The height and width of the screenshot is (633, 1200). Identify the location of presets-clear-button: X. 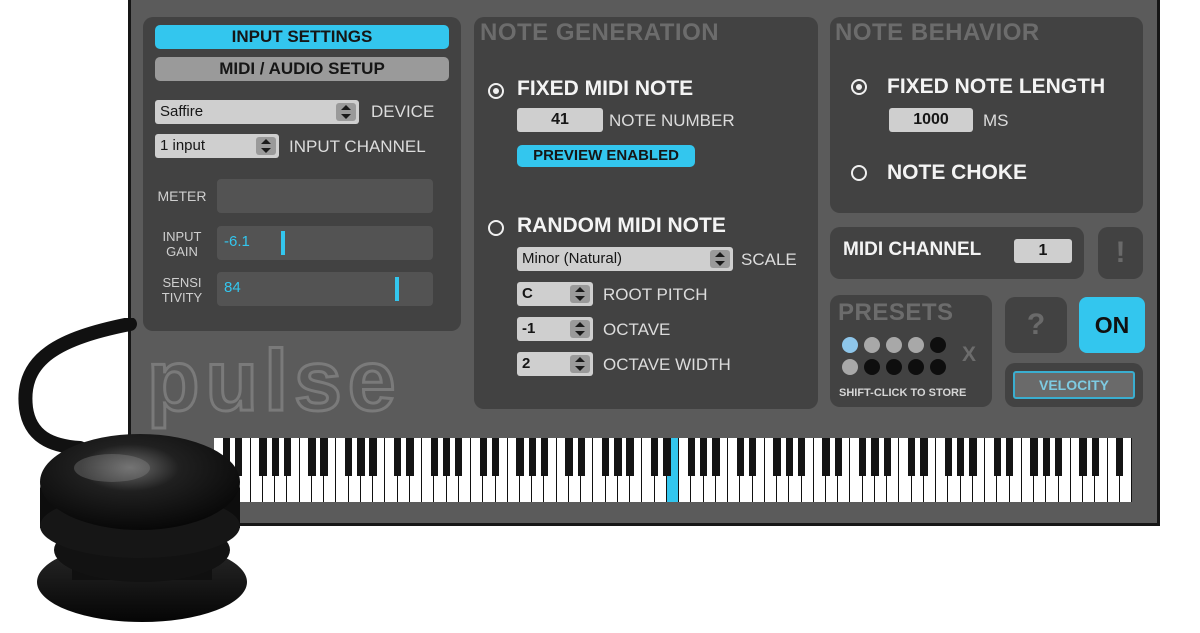
(969, 355).